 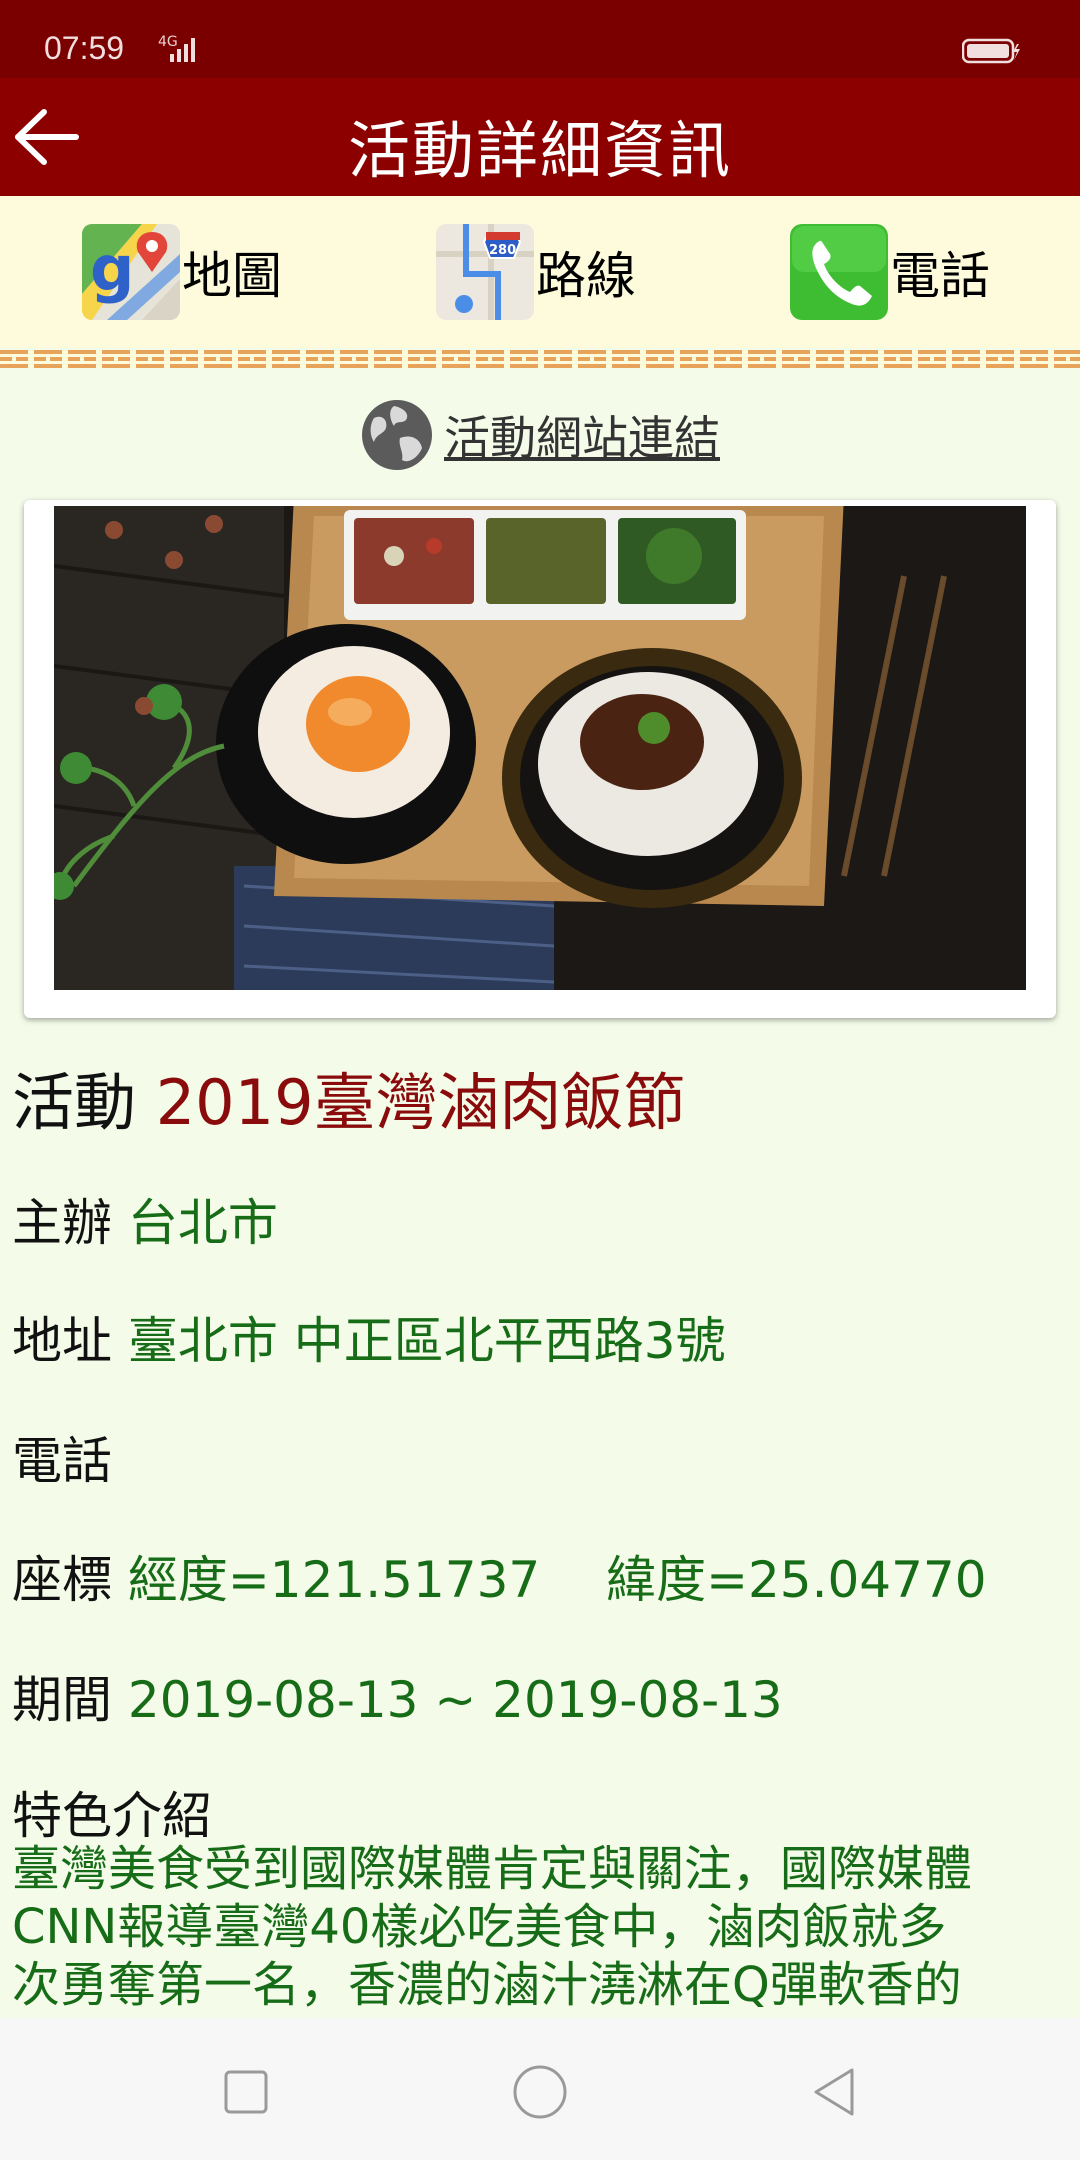 What do you see at coordinates (540, 2092) in the screenshot?
I see `home-icon` at bounding box center [540, 2092].